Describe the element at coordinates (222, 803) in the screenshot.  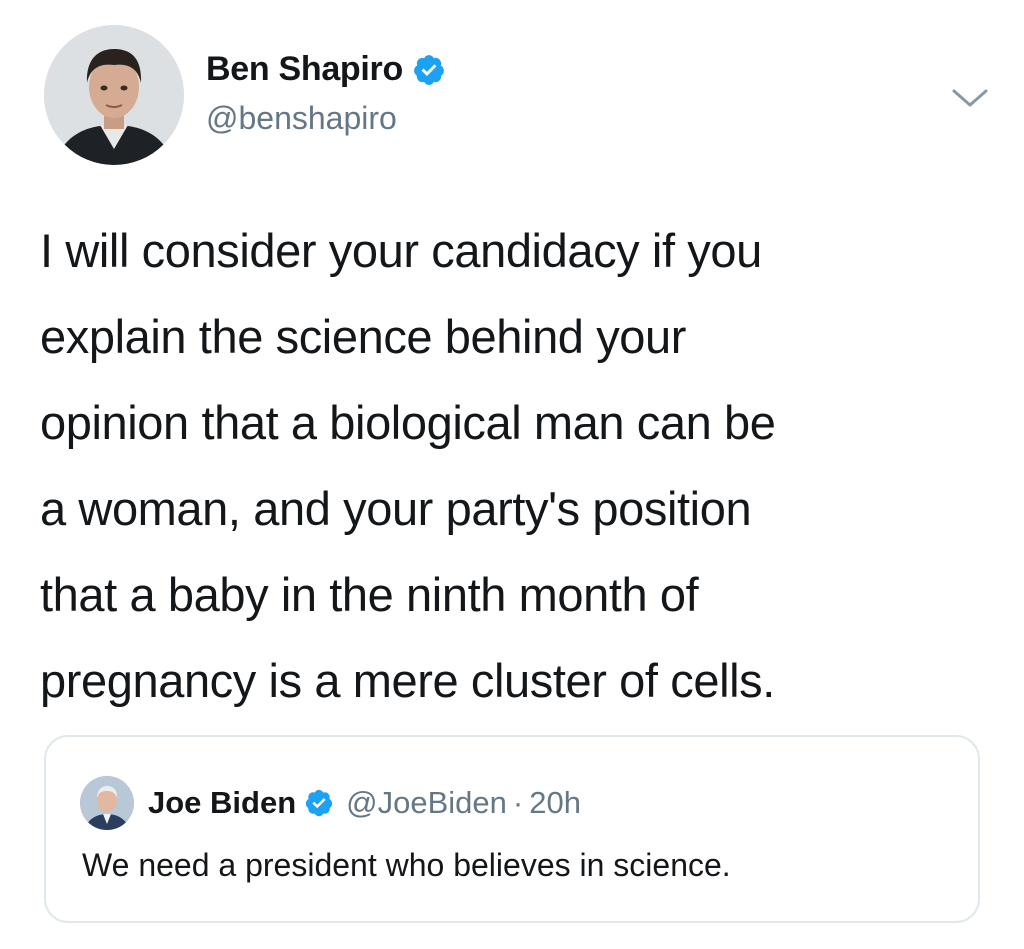
I see `quoted-author-display-name: Joe Biden` at that location.